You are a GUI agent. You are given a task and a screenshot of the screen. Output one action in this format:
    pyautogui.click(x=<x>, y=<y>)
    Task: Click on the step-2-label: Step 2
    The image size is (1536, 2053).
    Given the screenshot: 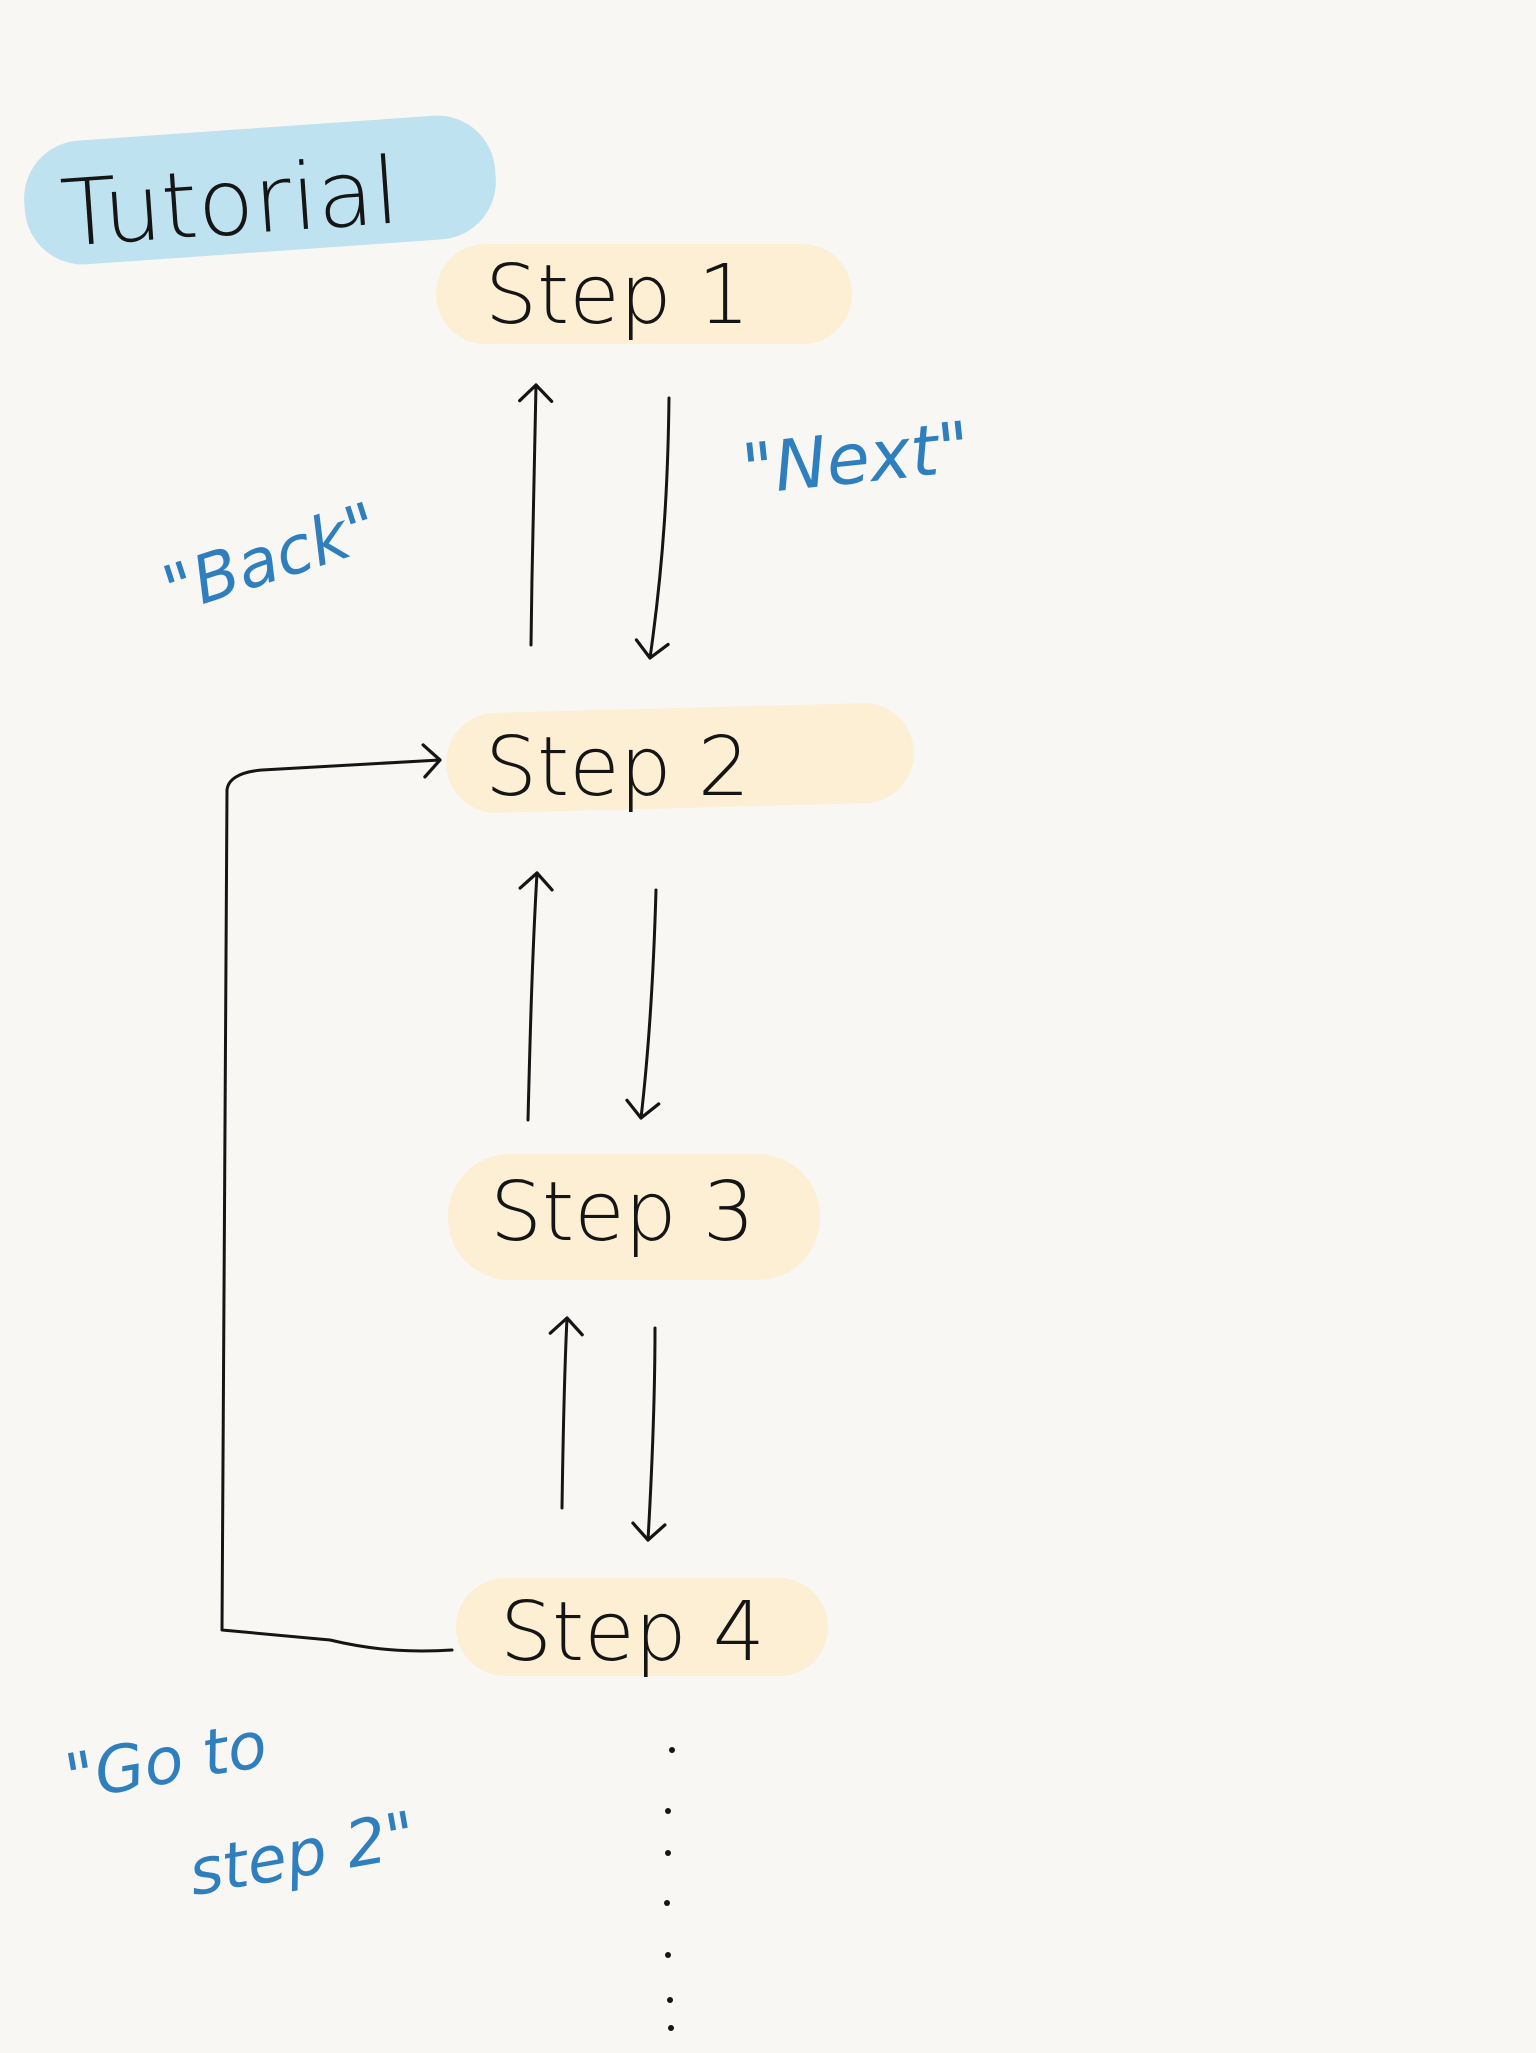 What is the action you would take?
    pyautogui.click(x=617, y=767)
    